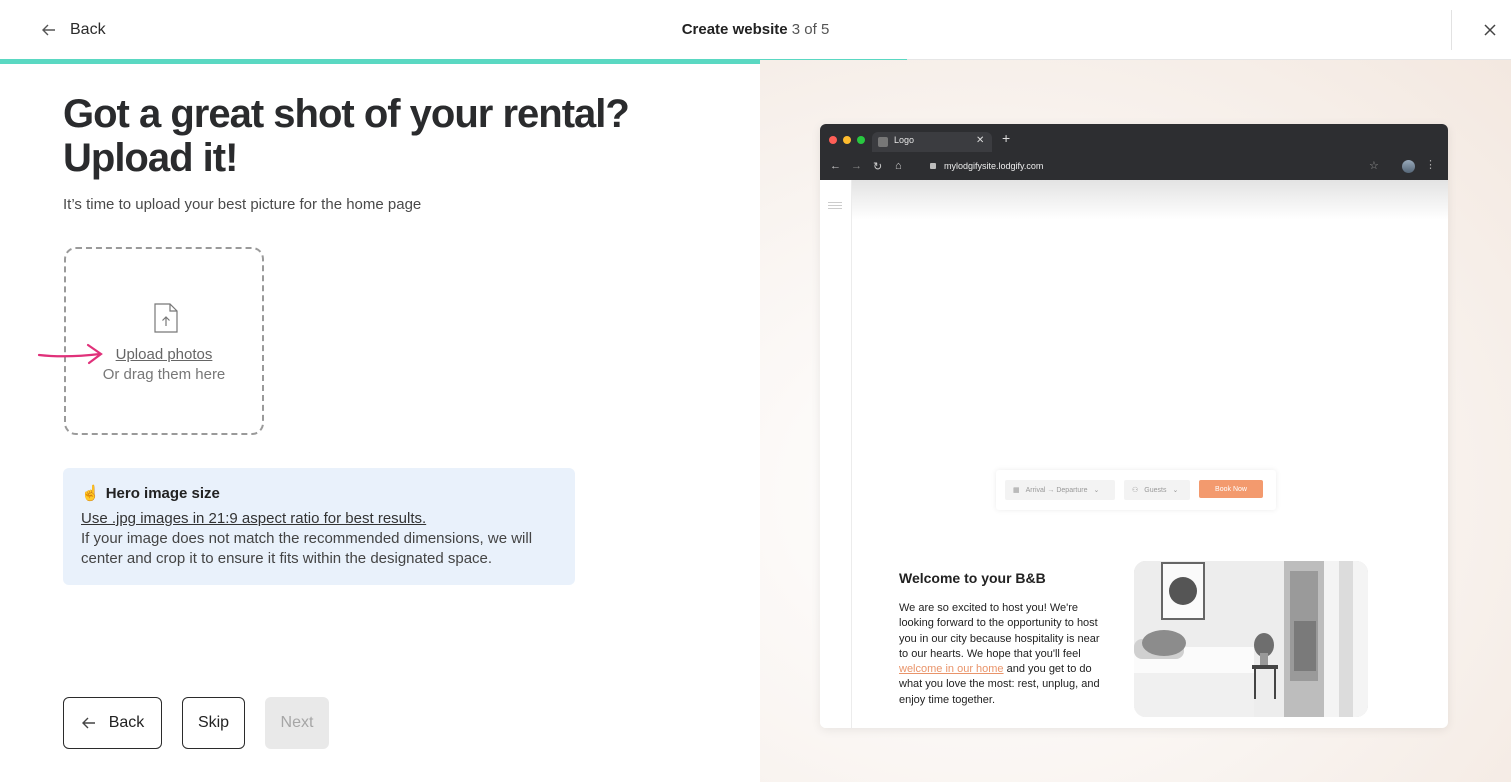  Describe the element at coordinates (70, 354) in the screenshot. I see `annotation-arrow-icon` at that location.